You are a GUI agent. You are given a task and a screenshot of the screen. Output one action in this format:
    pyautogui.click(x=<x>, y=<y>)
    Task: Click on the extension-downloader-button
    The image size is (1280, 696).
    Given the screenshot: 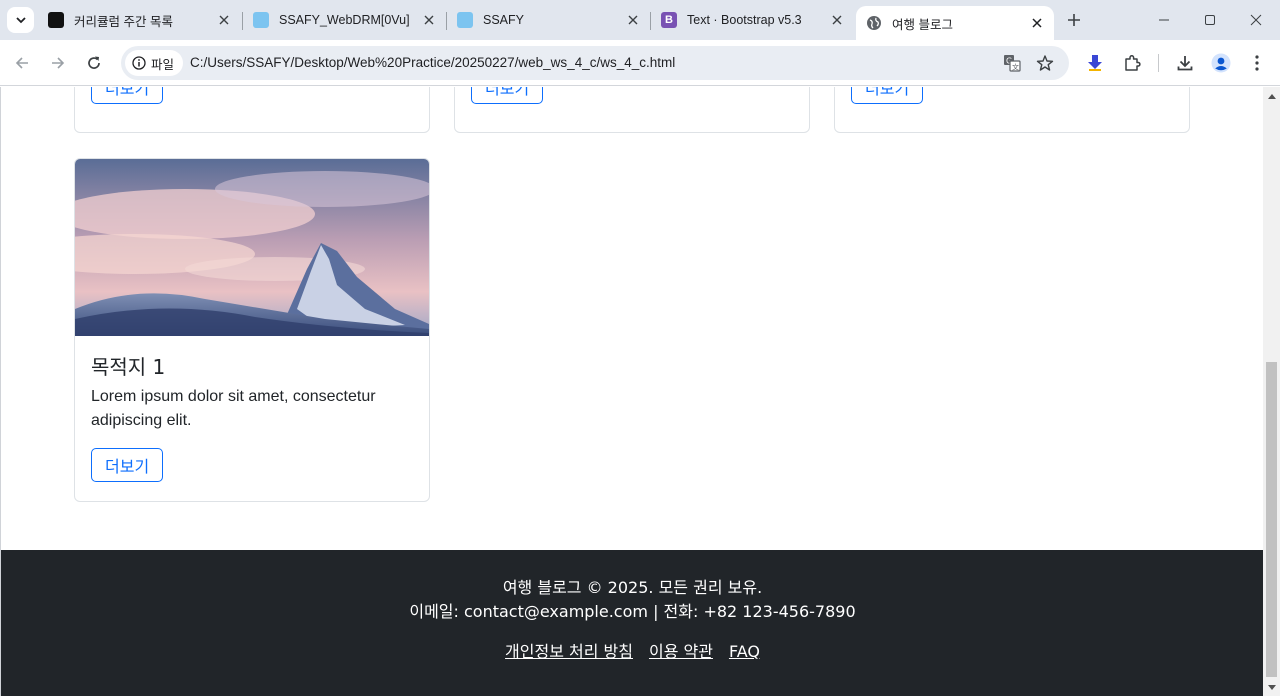 What is the action you would take?
    pyautogui.click(x=1095, y=63)
    